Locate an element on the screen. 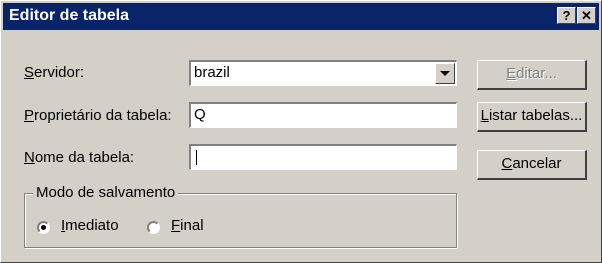 This screenshot has height=263, width=602. owner-label: Proprietário da tabela: is located at coordinates (98, 115).